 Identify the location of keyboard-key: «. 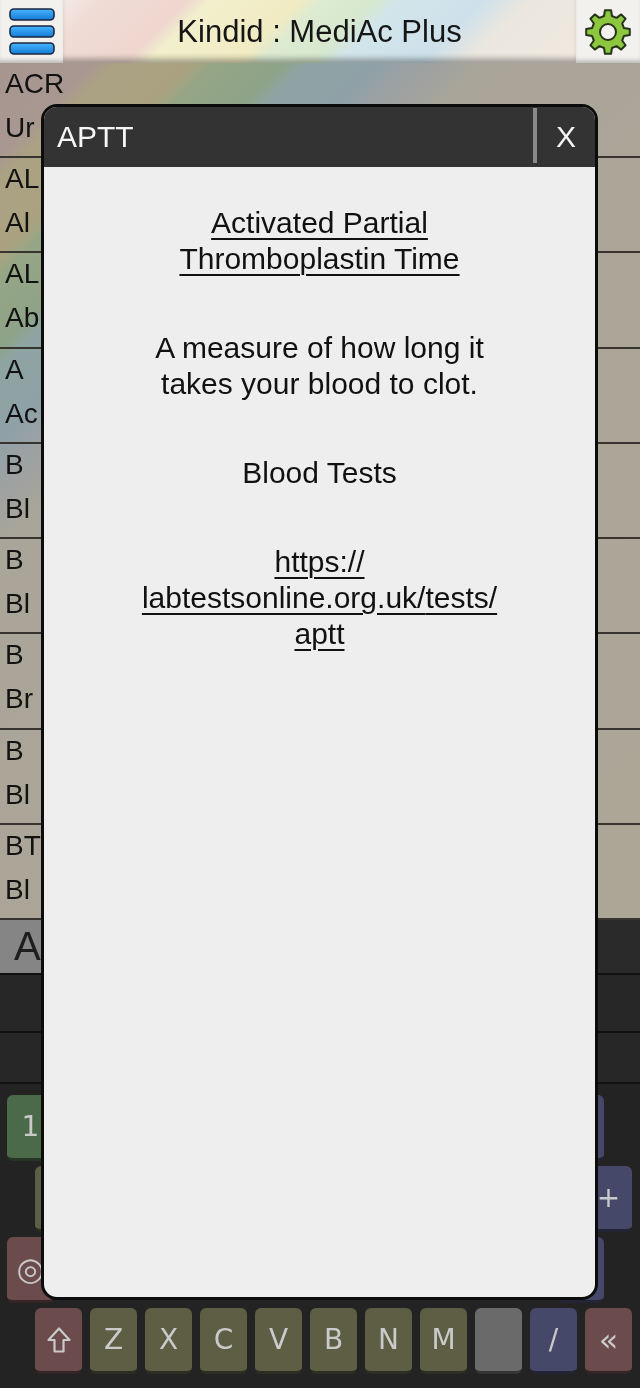
(608, 1341).